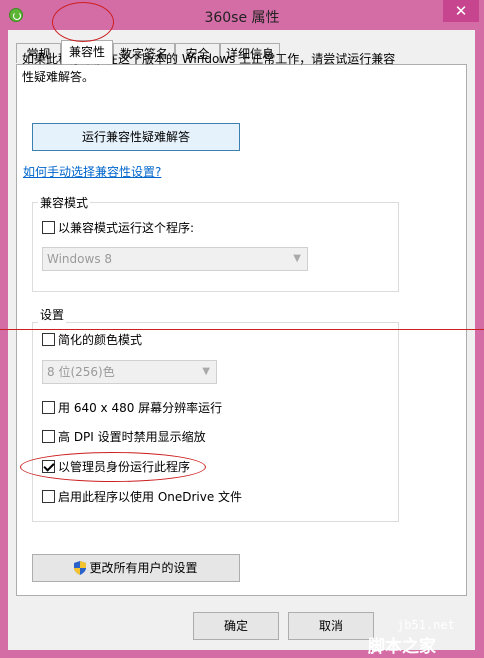  Describe the element at coordinates (461, 11) in the screenshot. I see `close-button: ✕` at that location.